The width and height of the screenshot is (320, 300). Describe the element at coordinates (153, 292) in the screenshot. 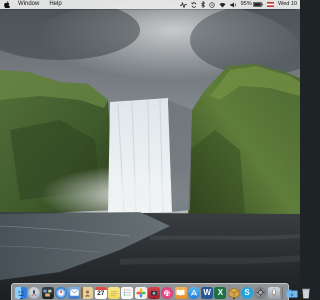

I see `photo-booth-icon` at that location.